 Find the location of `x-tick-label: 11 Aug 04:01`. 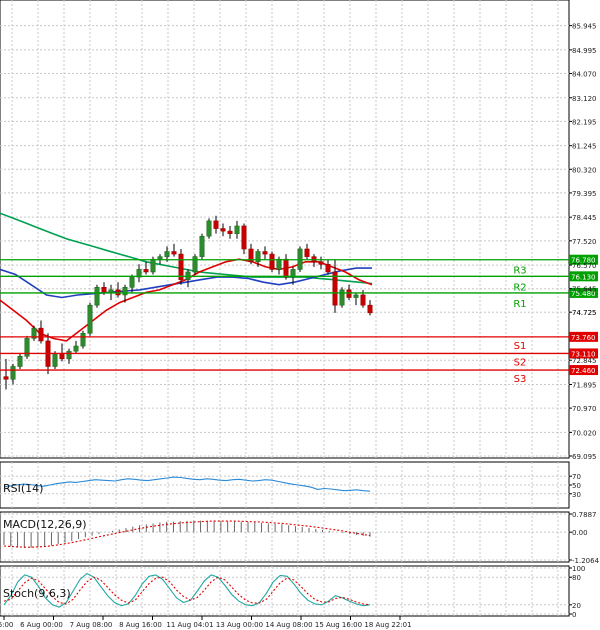

x-tick-label: 11 Aug 04:01 is located at coordinates (189, 625).